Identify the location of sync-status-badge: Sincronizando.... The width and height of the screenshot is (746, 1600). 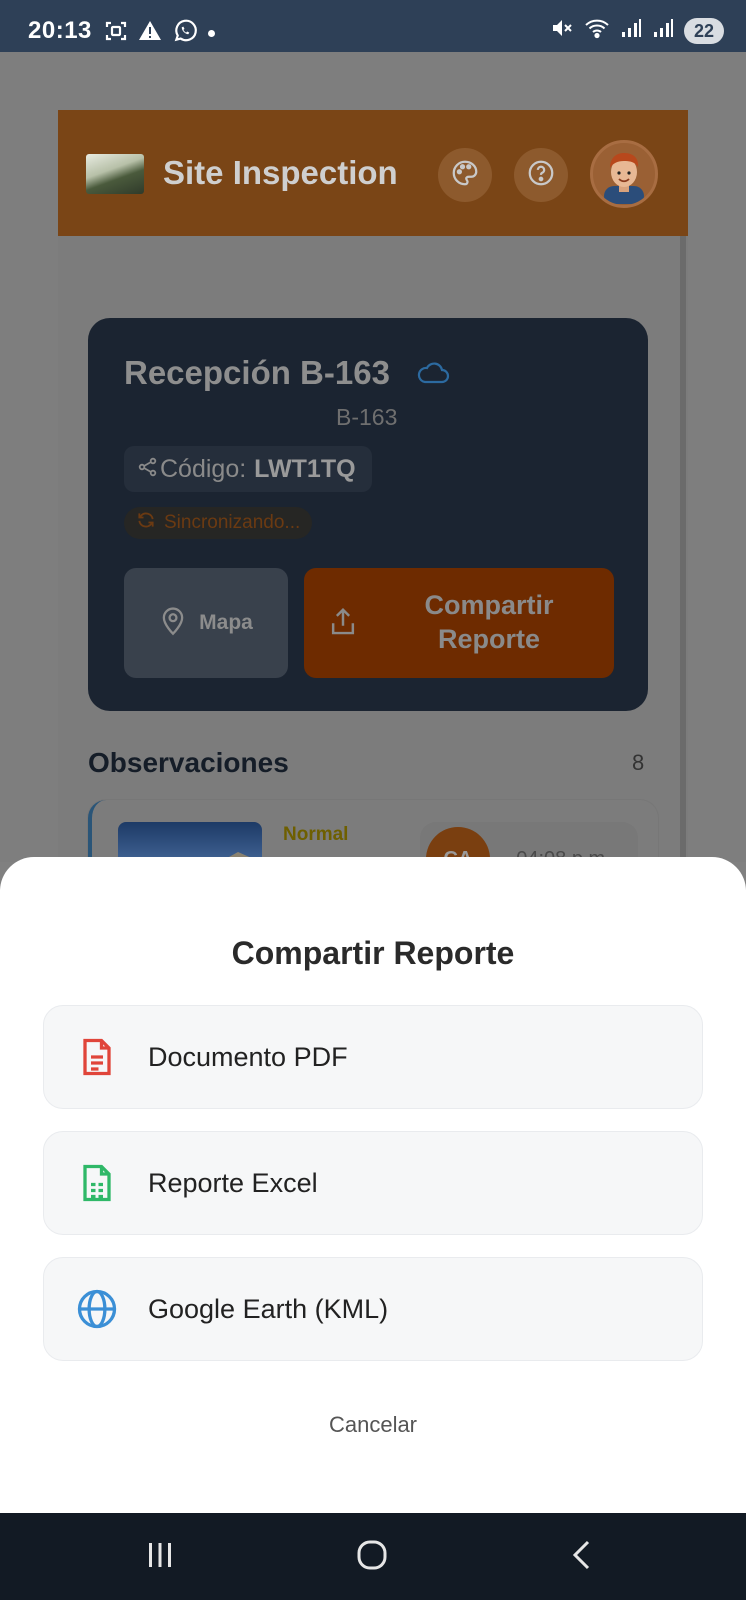
(218, 523).